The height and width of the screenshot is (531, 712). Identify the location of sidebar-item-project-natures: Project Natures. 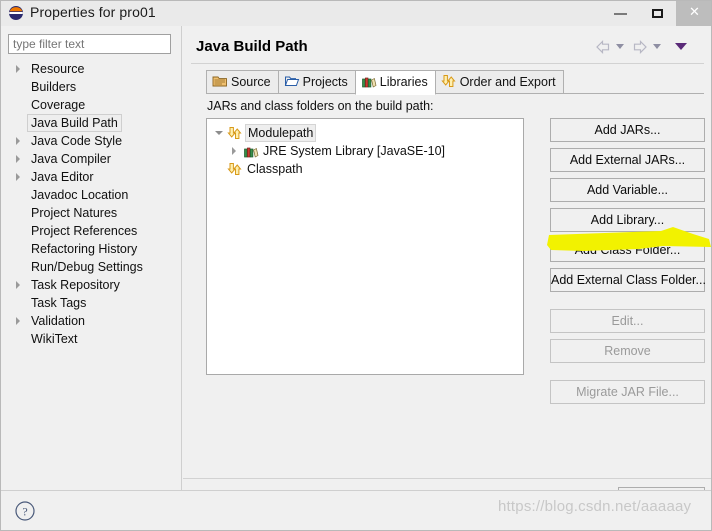
(91, 213).